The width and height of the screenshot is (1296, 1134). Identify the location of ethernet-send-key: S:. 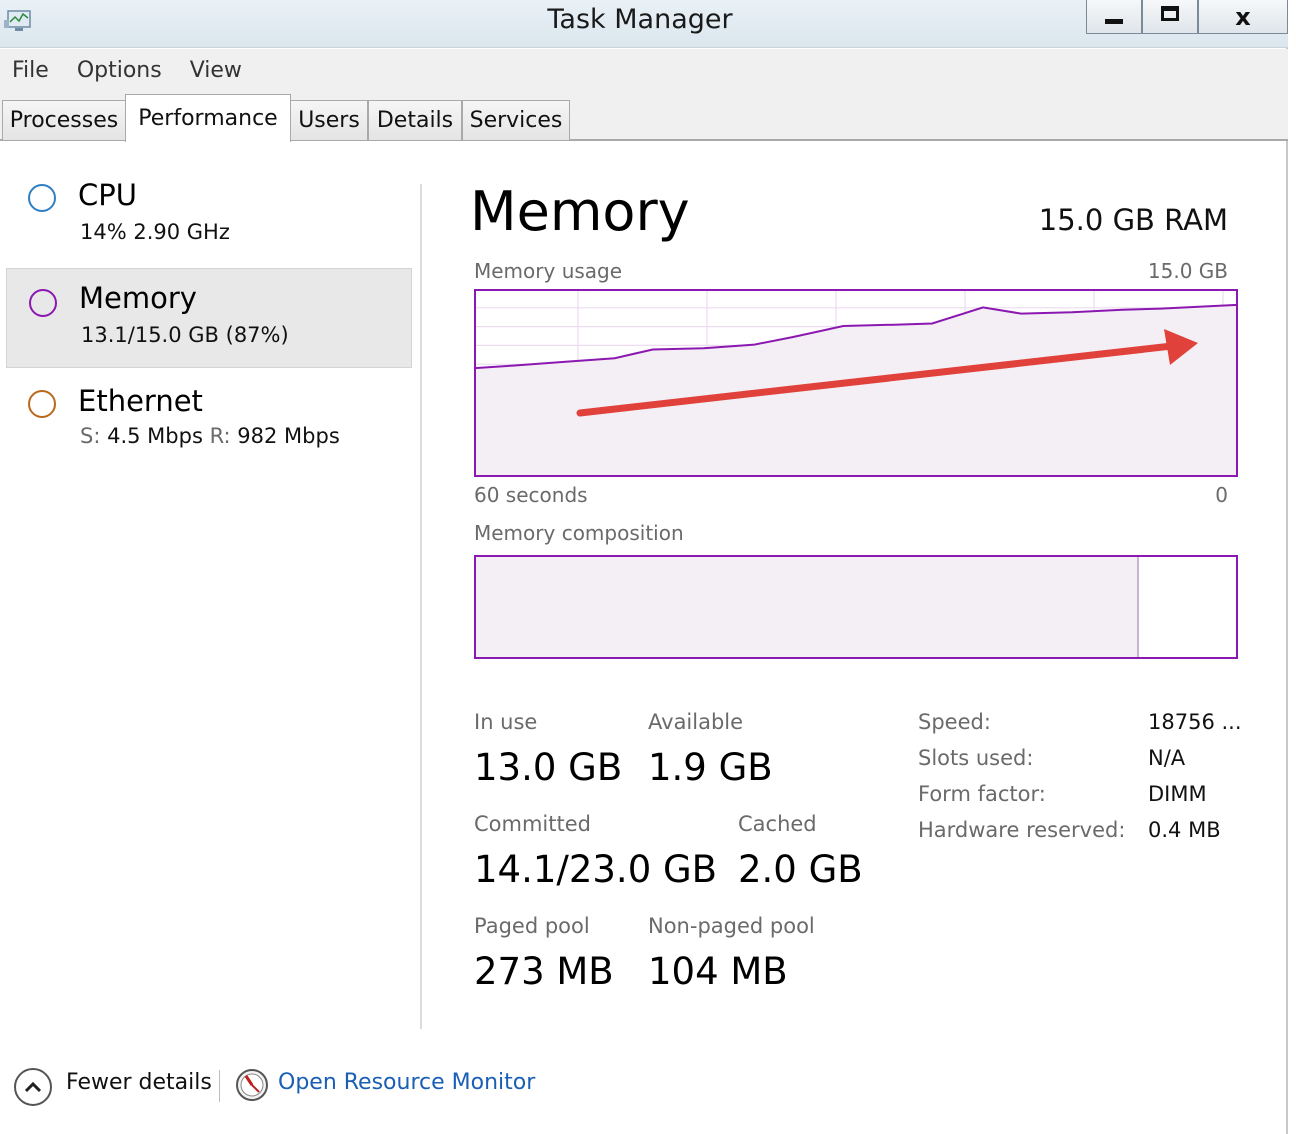
(90, 436).